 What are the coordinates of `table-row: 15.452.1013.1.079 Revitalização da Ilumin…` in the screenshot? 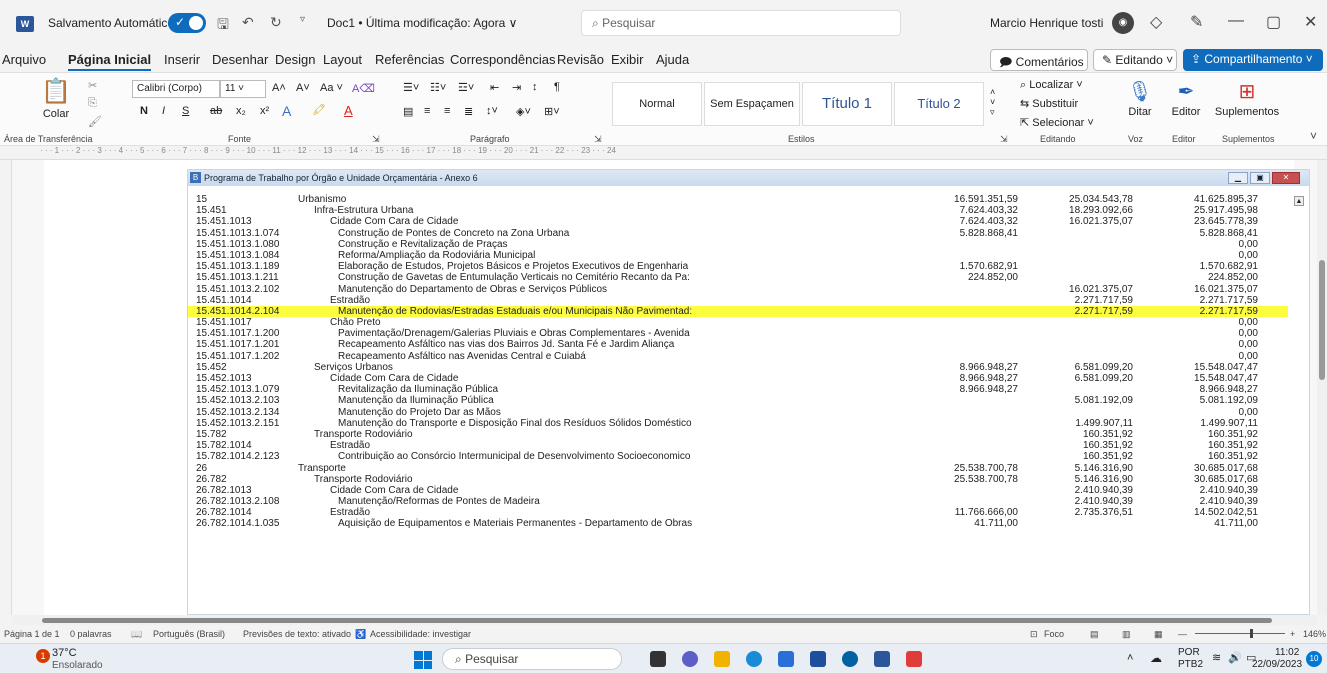 It's located at (738, 389).